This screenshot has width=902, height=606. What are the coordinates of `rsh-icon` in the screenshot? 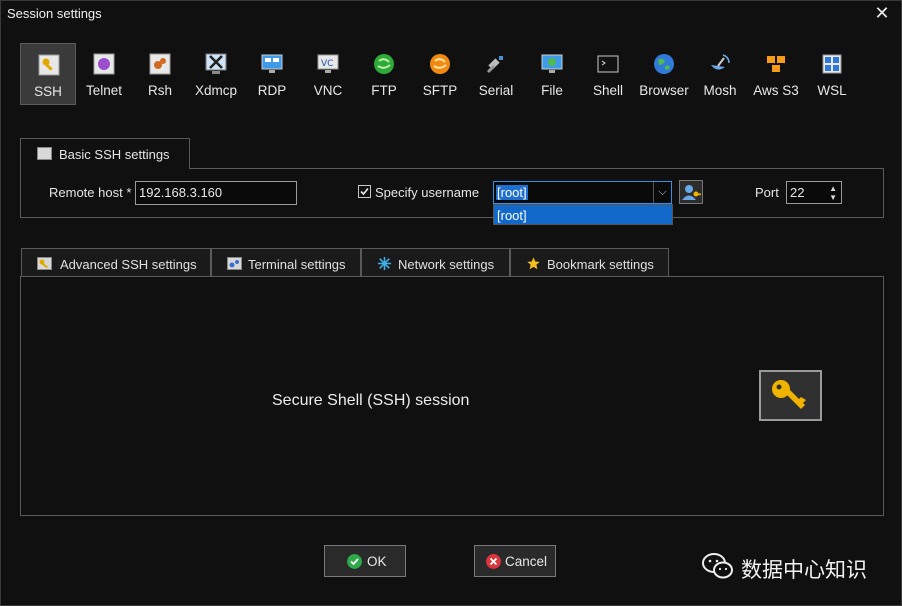 It's located at (160, 64).